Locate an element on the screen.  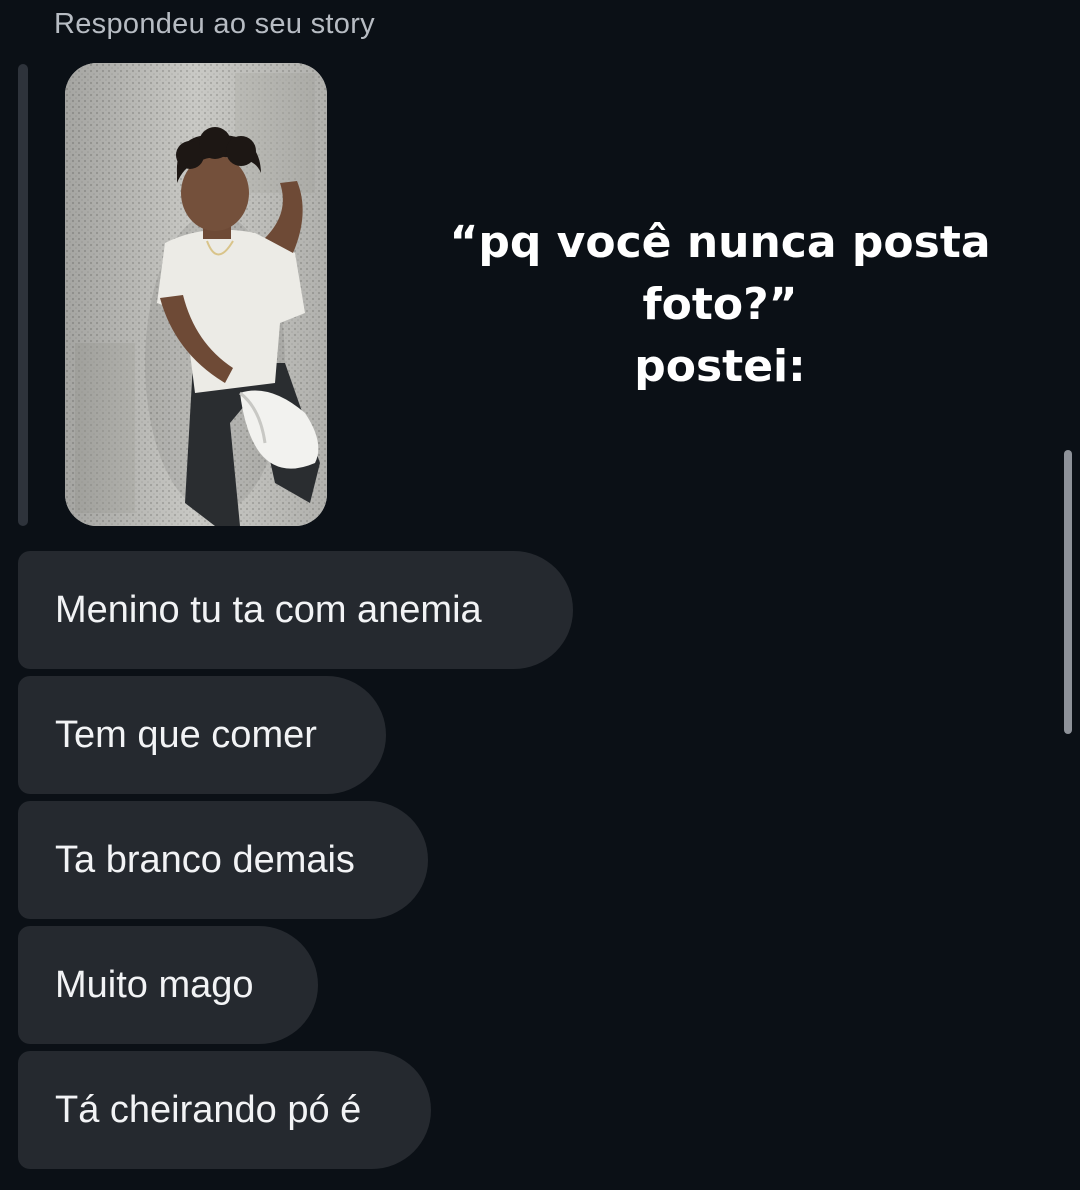
story-reply-thumbnail is located at coordinates (196, 294).